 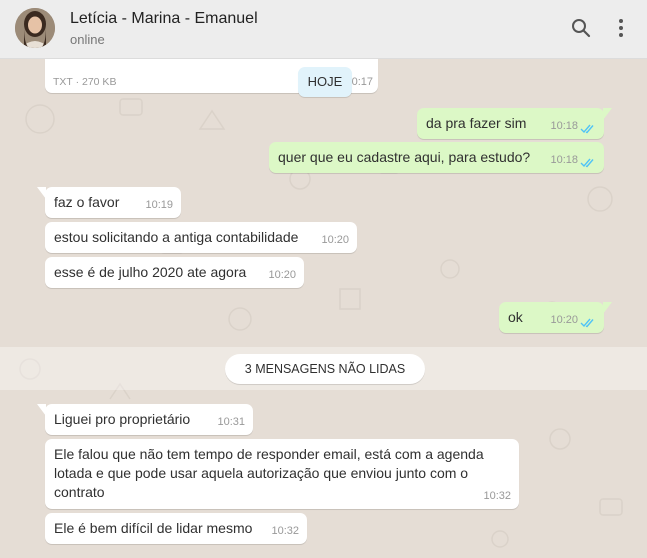 What do you see at coordinates (231, 422) in the screenshot?
I see `message-time: 10:31` at bounding box center [231, 422].